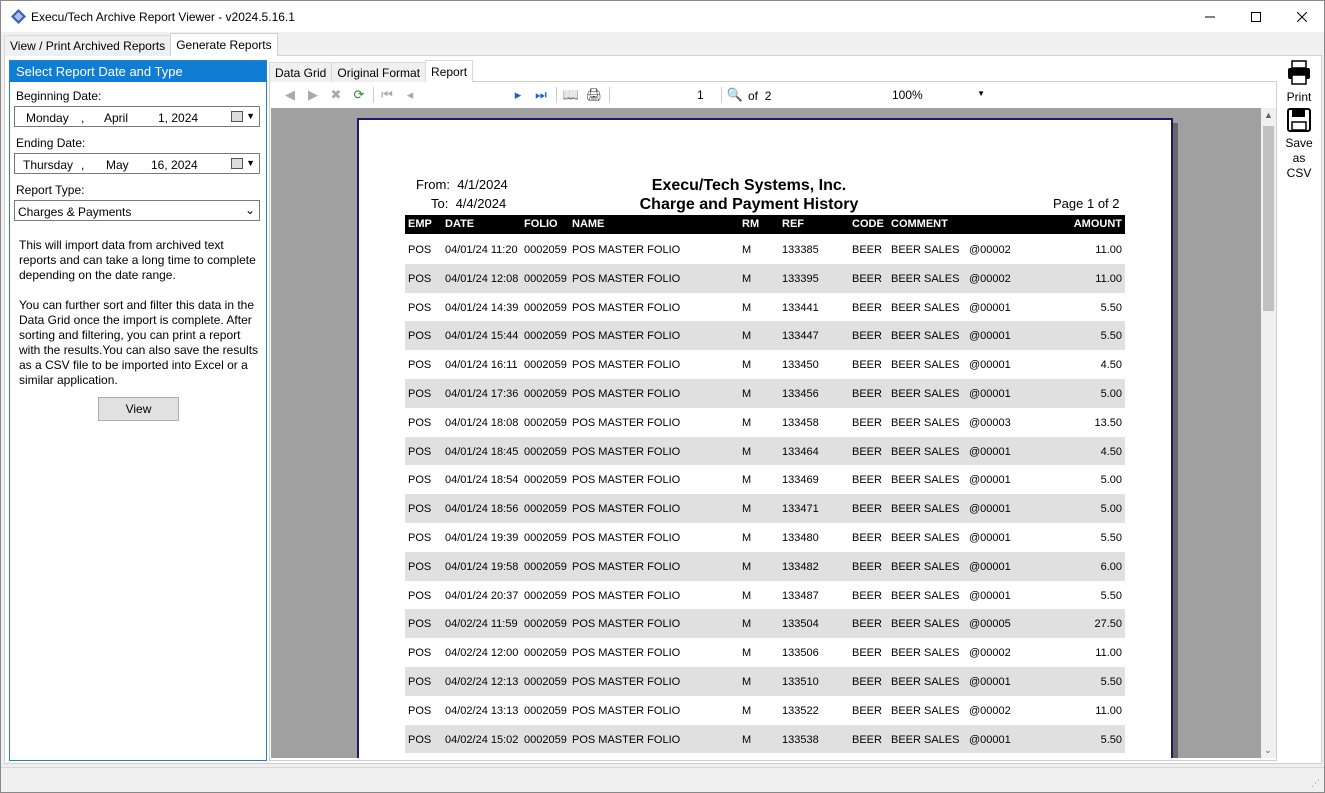 The width and height of the screenshot is (1325, 793). Describe the element at coordinates (571, 95) in the screenshot. I see `print-layout-icon: 📖` at that location.